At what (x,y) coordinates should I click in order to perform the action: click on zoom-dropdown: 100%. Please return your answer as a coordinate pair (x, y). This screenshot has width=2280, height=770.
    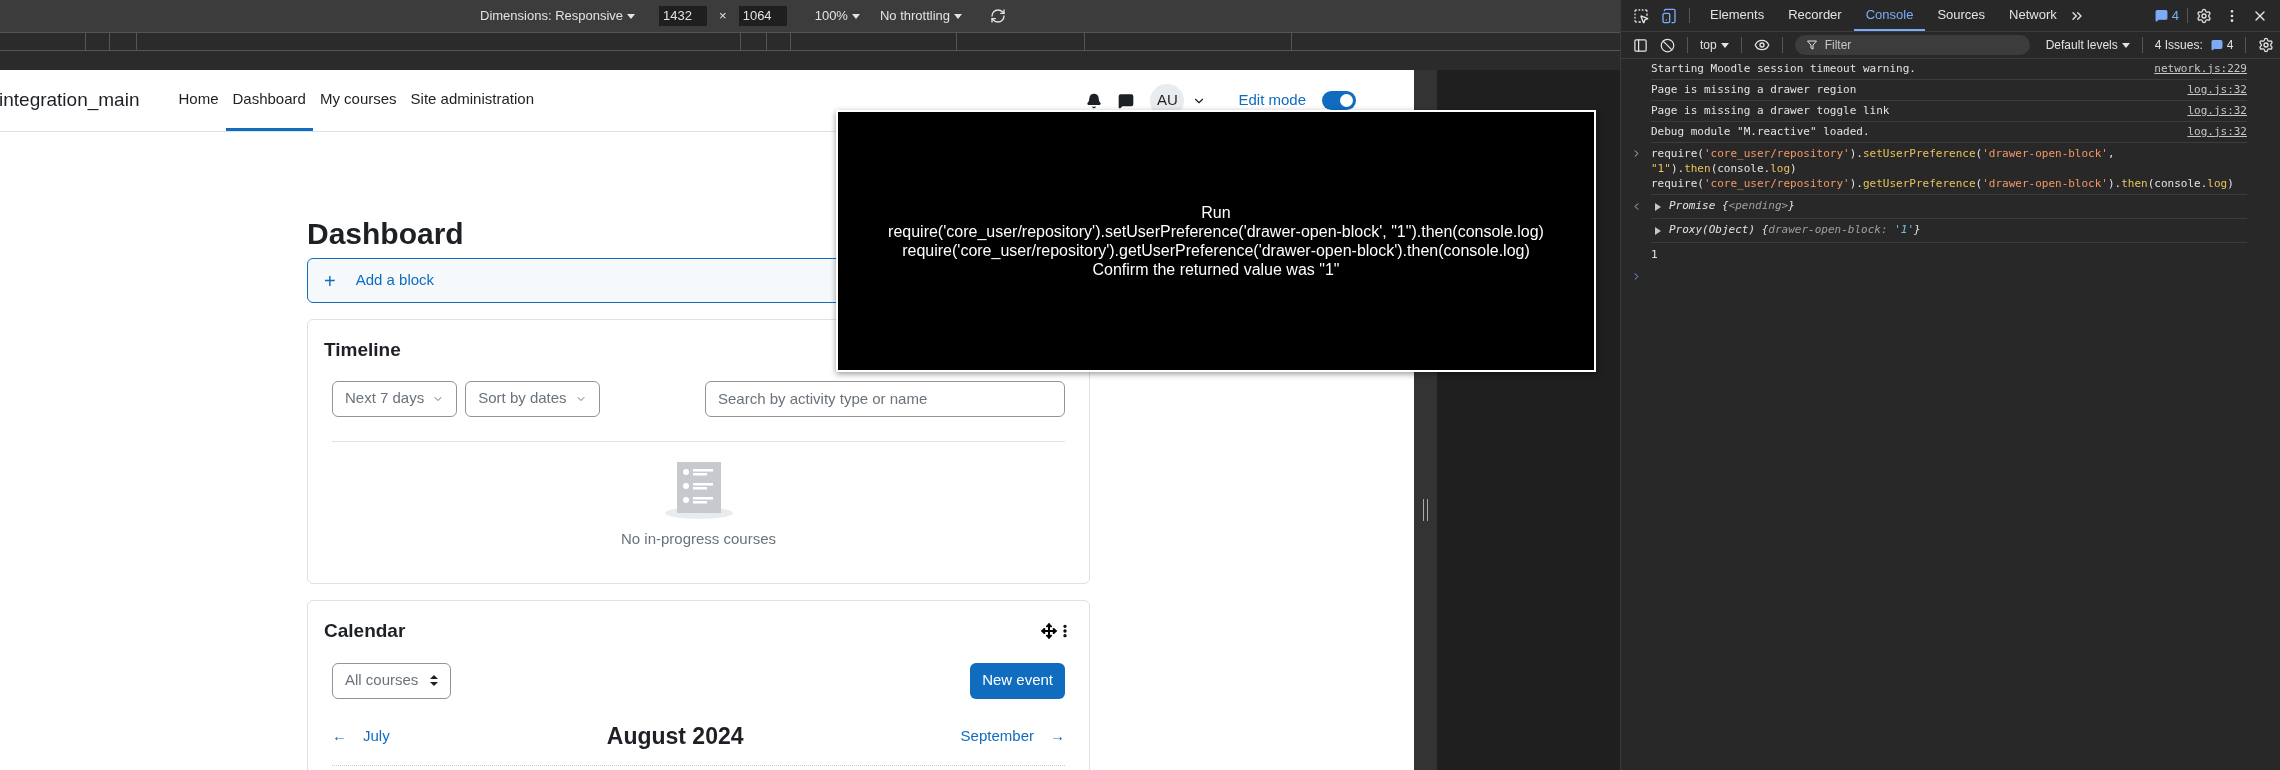
    Looking at the image, I should click on (837, 16).